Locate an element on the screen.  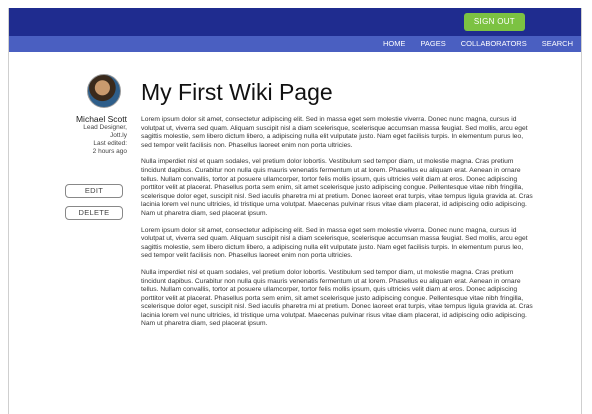
nav-item-collaborators: COLLABORATORS is located at coordinates (494, 44).